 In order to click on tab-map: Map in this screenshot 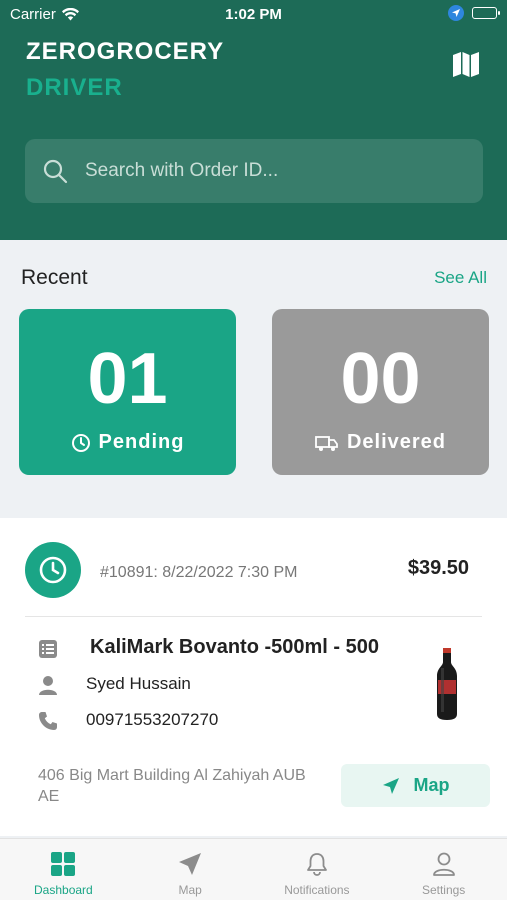, I will do `click(190, 869)`.